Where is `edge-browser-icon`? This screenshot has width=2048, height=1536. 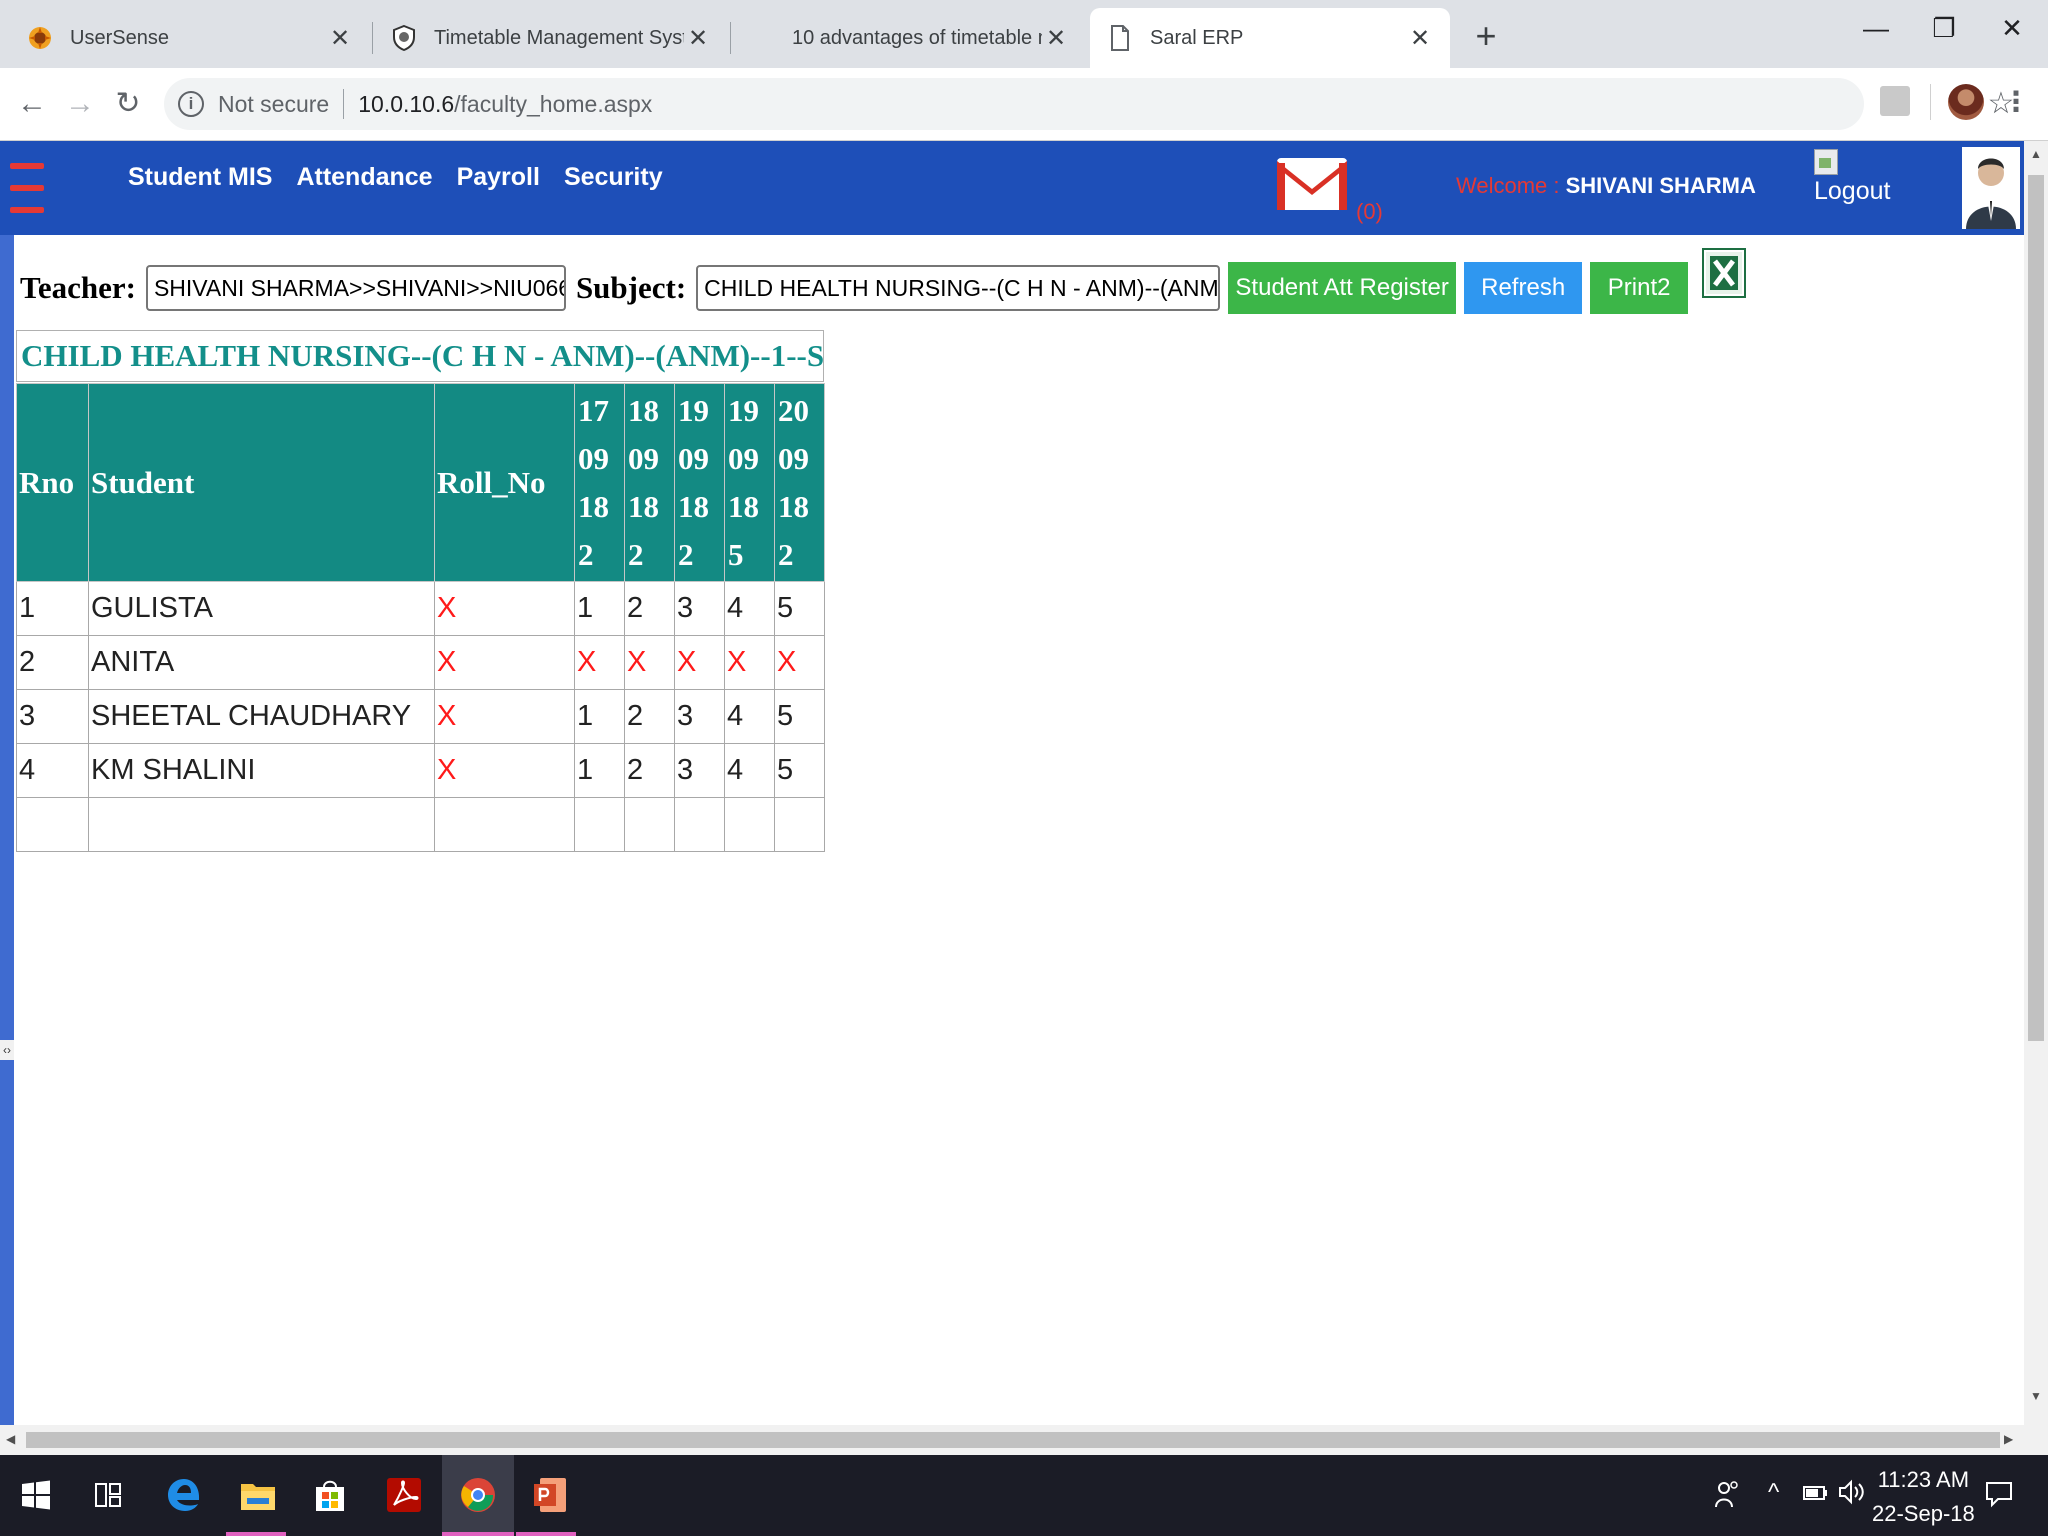 edge-browser-icon is located at coordinates (184, 1495).